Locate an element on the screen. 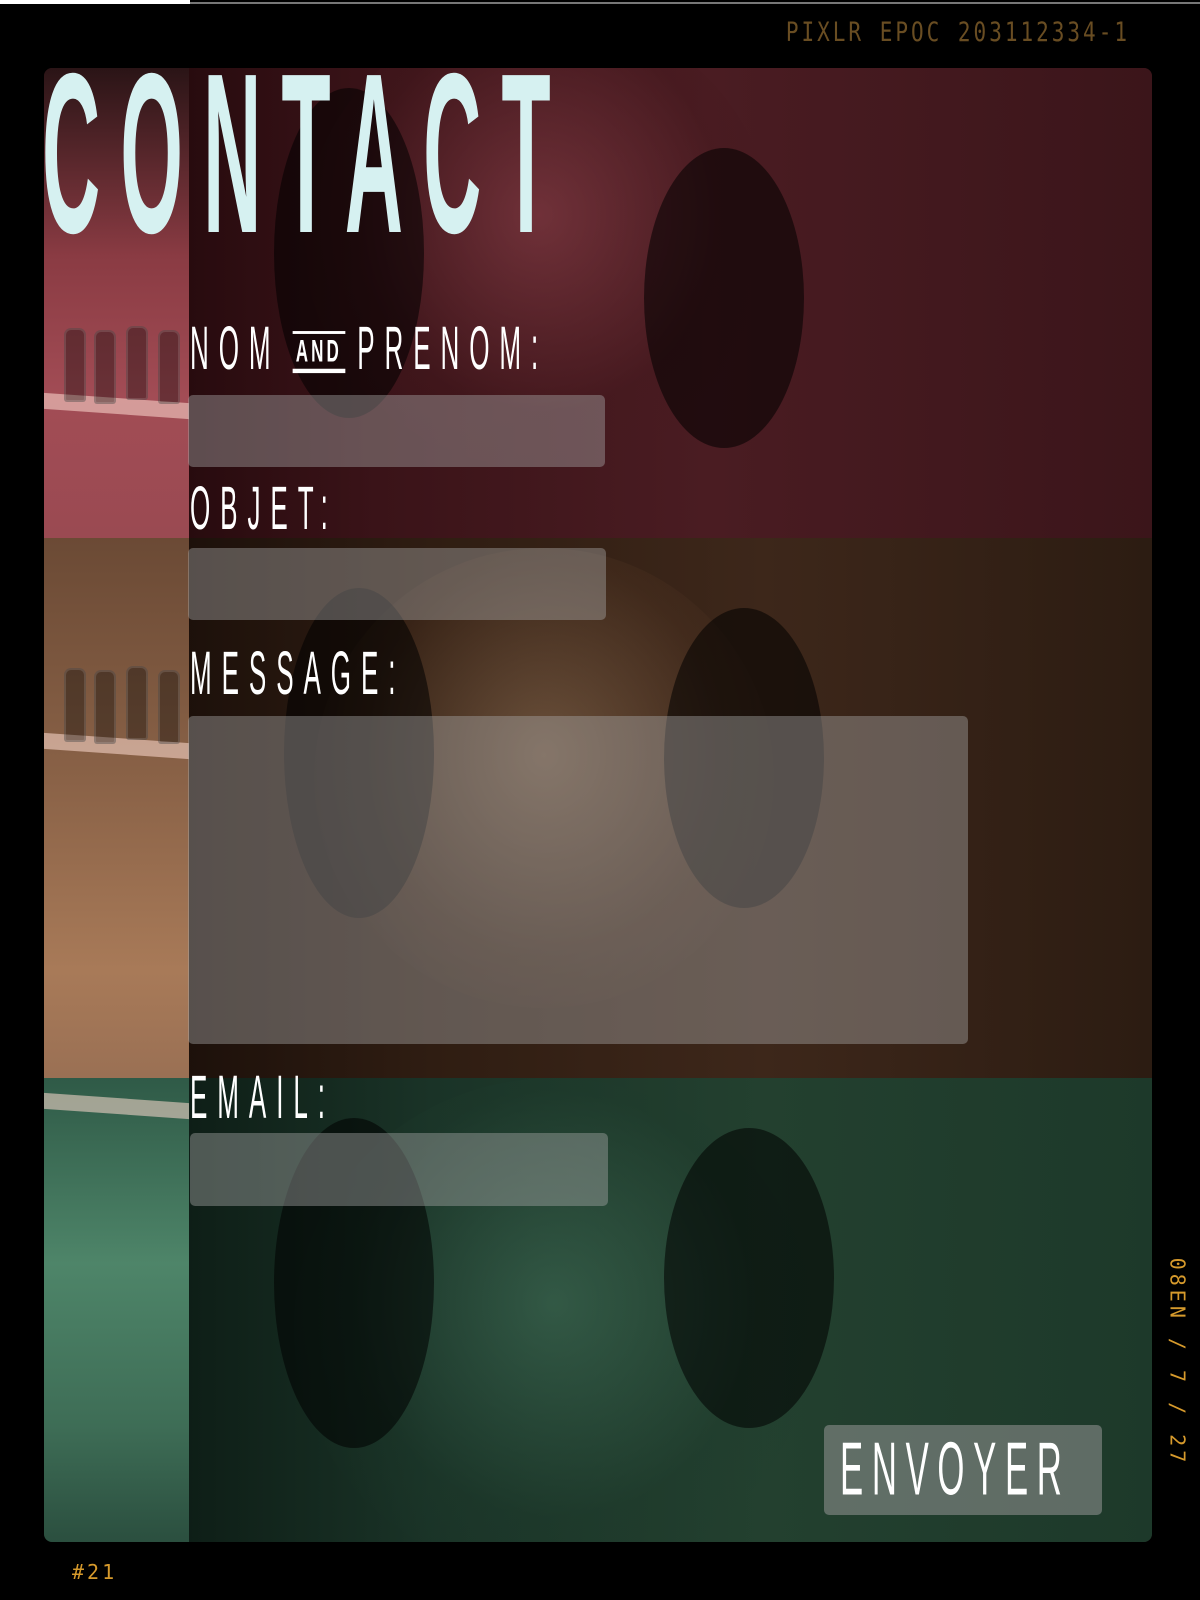 The height and width of the screenshot is (1600, 1200). name-label-second: PRENOM: is located at coordinates (453, 347).